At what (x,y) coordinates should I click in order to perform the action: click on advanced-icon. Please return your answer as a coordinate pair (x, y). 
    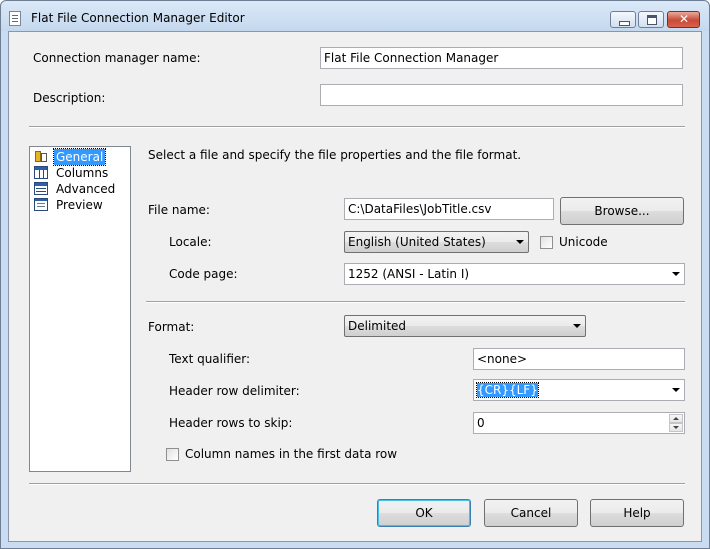
    Looking at the image, I should click on (41, 188).